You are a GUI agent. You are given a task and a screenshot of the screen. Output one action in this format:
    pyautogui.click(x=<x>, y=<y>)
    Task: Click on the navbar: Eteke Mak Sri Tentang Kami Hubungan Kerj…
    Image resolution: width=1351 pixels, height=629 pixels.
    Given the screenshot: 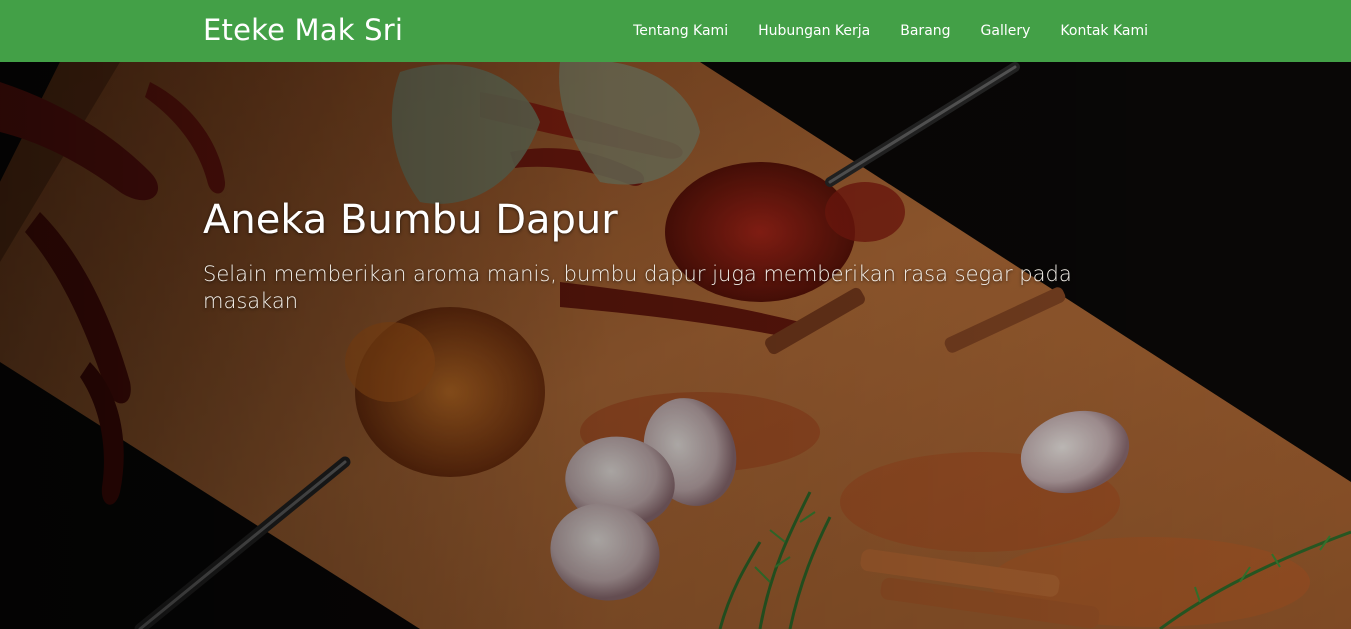 What is the action you would take?
    pyautogui.click(x=675, y=31)
    